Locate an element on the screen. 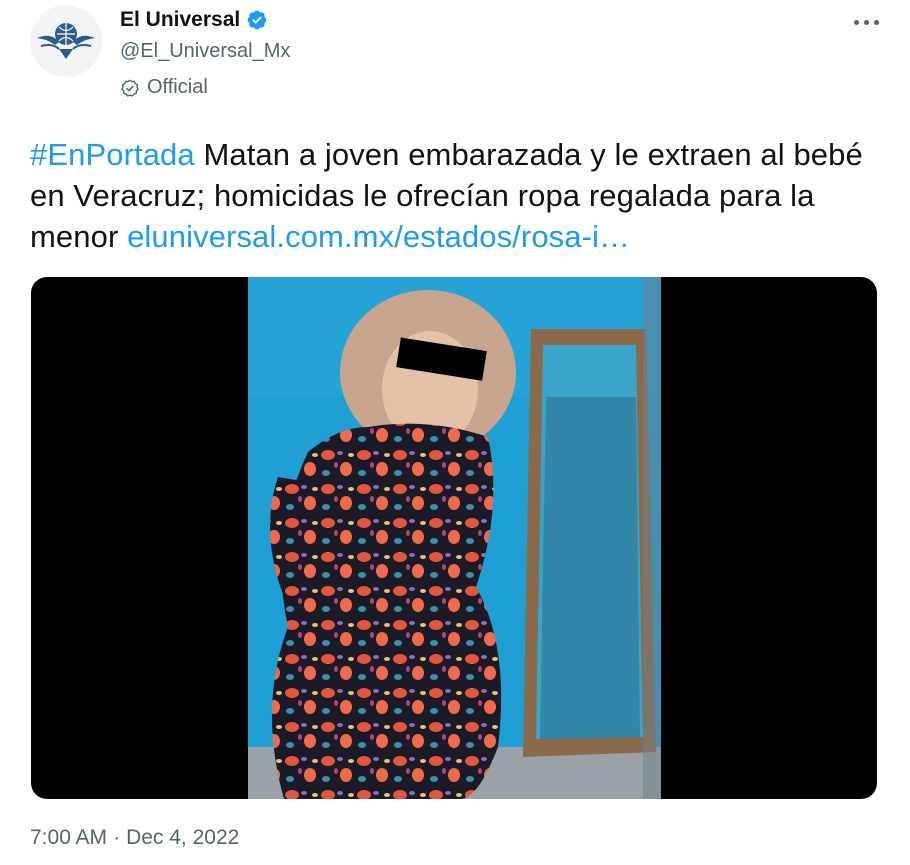 Image resolution: width=910 pixels, height=865 pixels. avatar is located at coordinates (66, 41).